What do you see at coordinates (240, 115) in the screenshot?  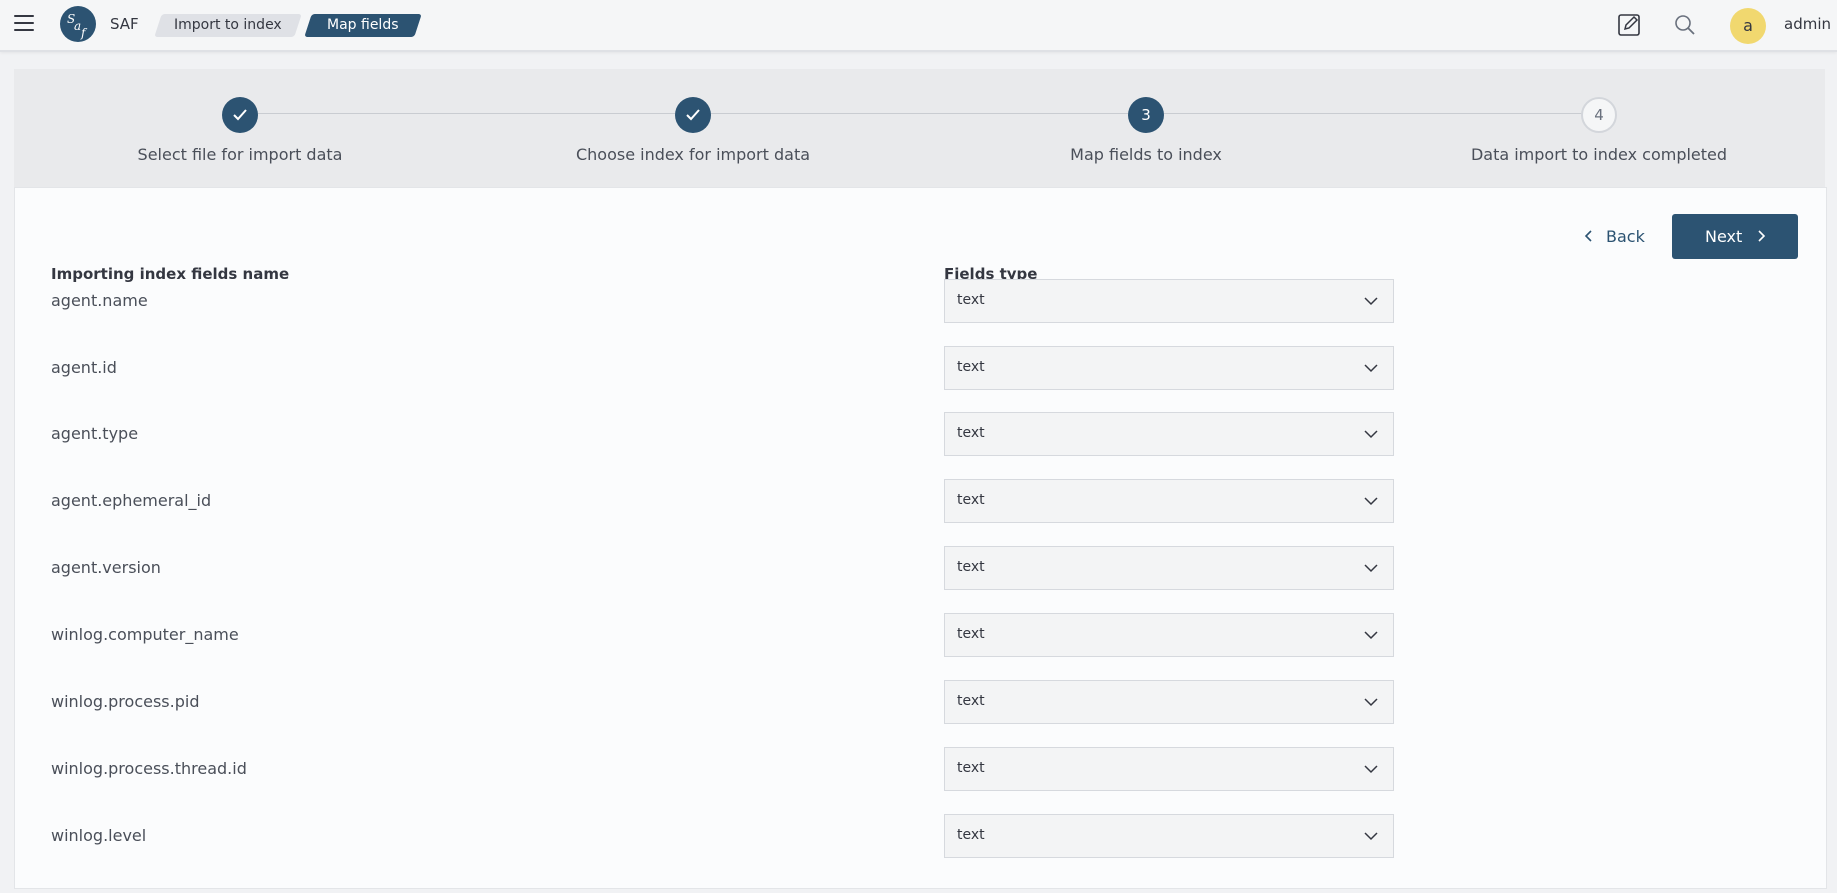 I see `step-1-check-icon` at bounding box center [240, 115].